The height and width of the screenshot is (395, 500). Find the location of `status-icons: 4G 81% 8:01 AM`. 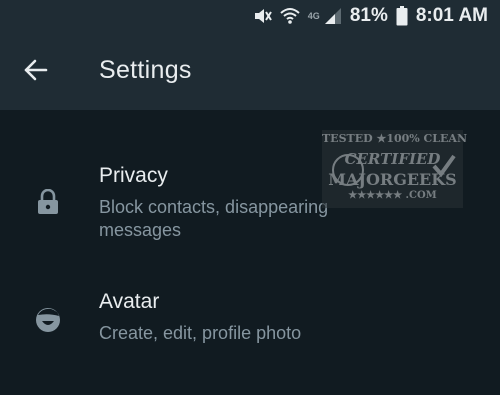

status-icons: 4G 81% 8:01 AM is located at coordinates (370, 16).